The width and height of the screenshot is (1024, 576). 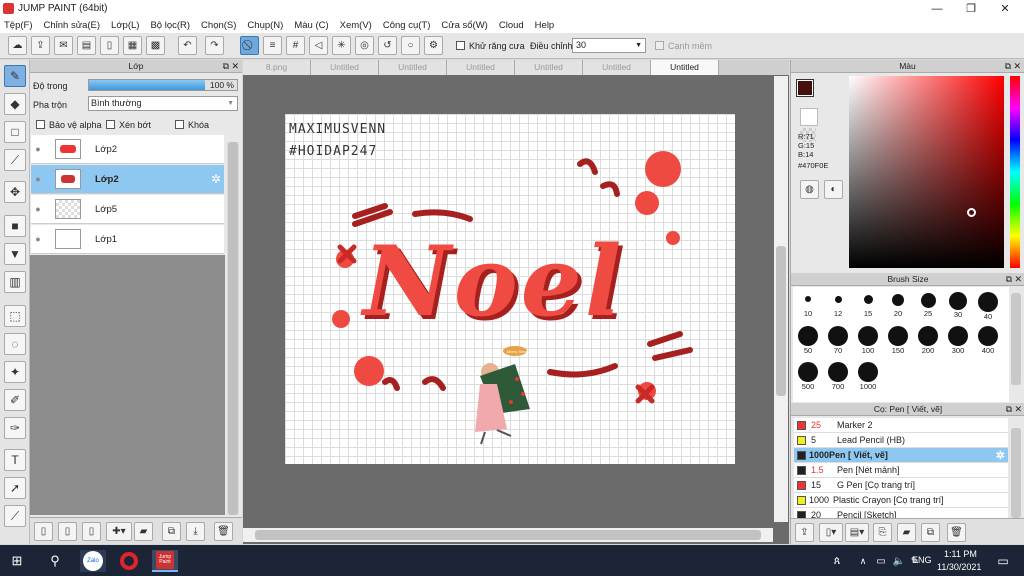 I want to click on canvas-vscroll, so click(x=781, y=299).